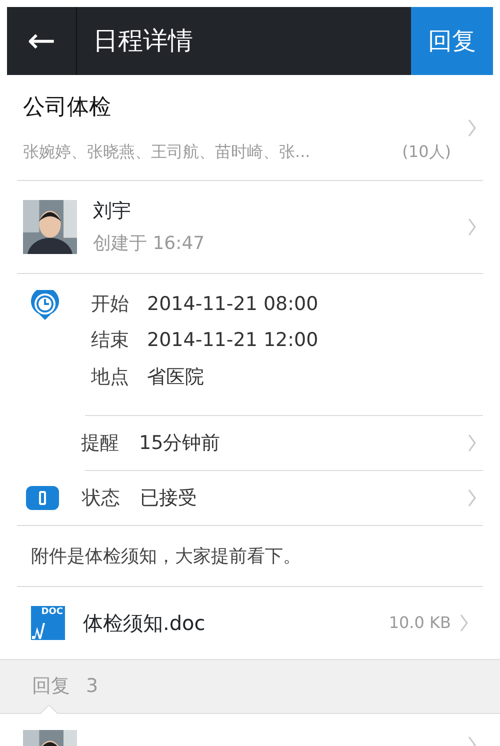  Describe the element at coordinates (143, 41) in the screenshot. I see `screen-title: 日程详情` at that location.